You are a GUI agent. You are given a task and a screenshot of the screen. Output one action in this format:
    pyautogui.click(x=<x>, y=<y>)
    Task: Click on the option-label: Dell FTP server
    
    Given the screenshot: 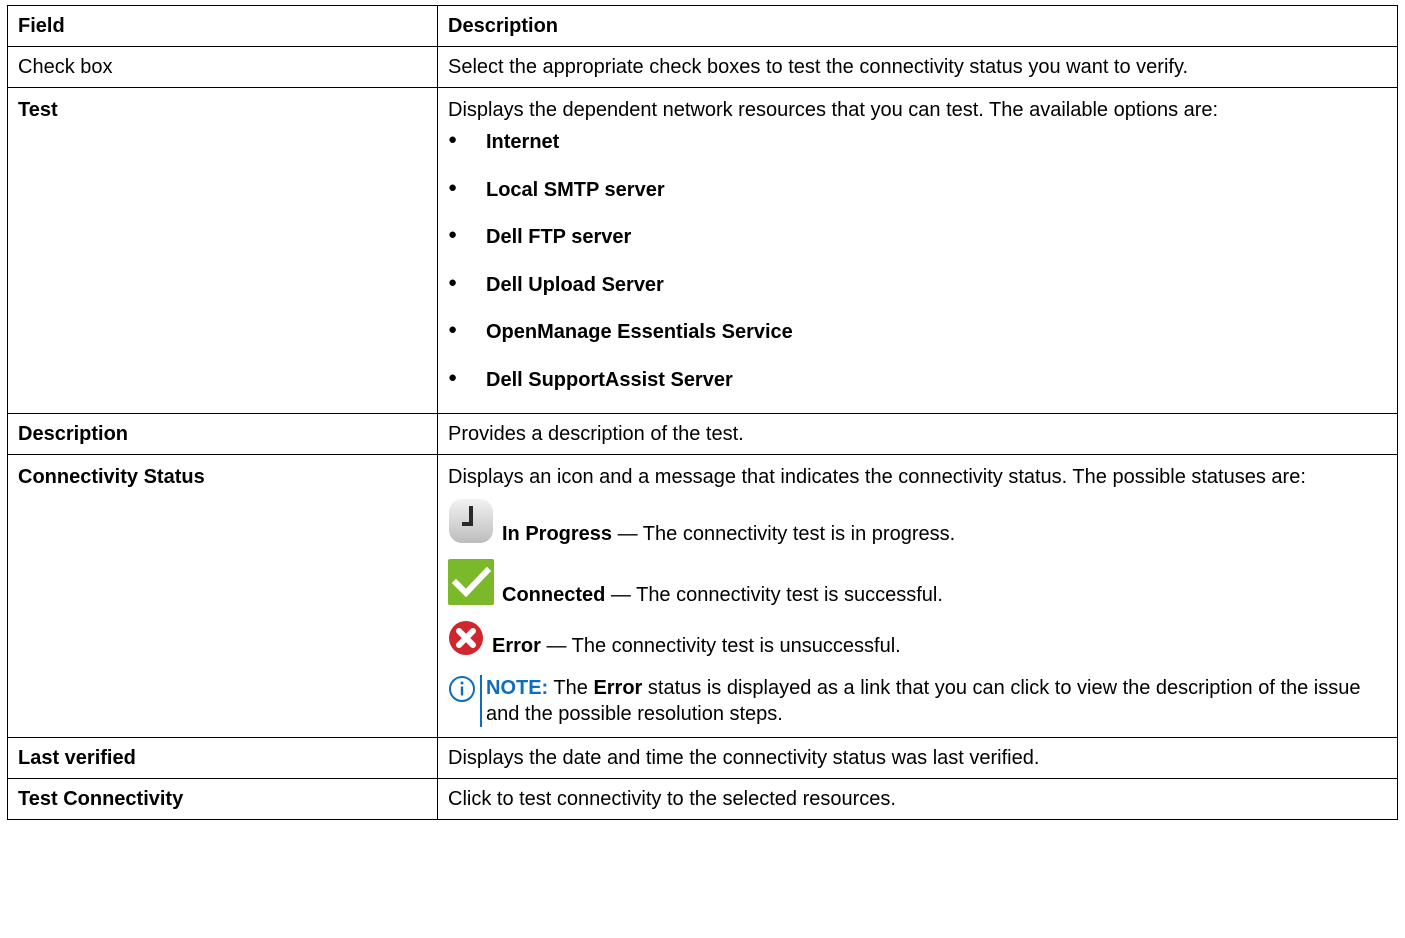 What is the action you would take?
    pyautogui.click(x=559, y=237)
    